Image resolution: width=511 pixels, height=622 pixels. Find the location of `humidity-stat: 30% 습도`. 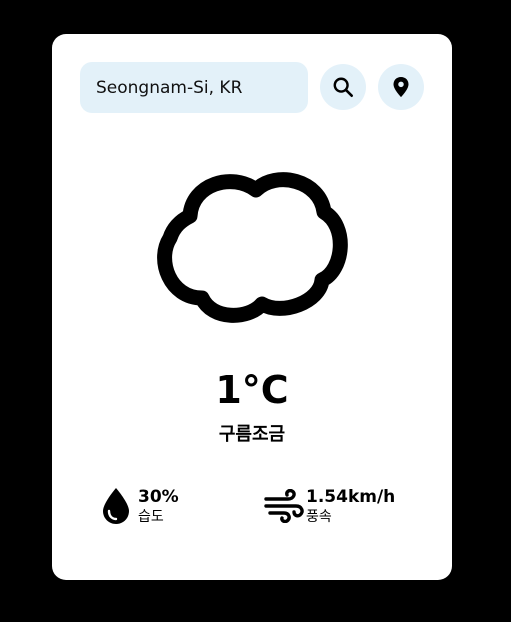

humidity-stat: 30% 습도 is located at coordinates (137, 506).